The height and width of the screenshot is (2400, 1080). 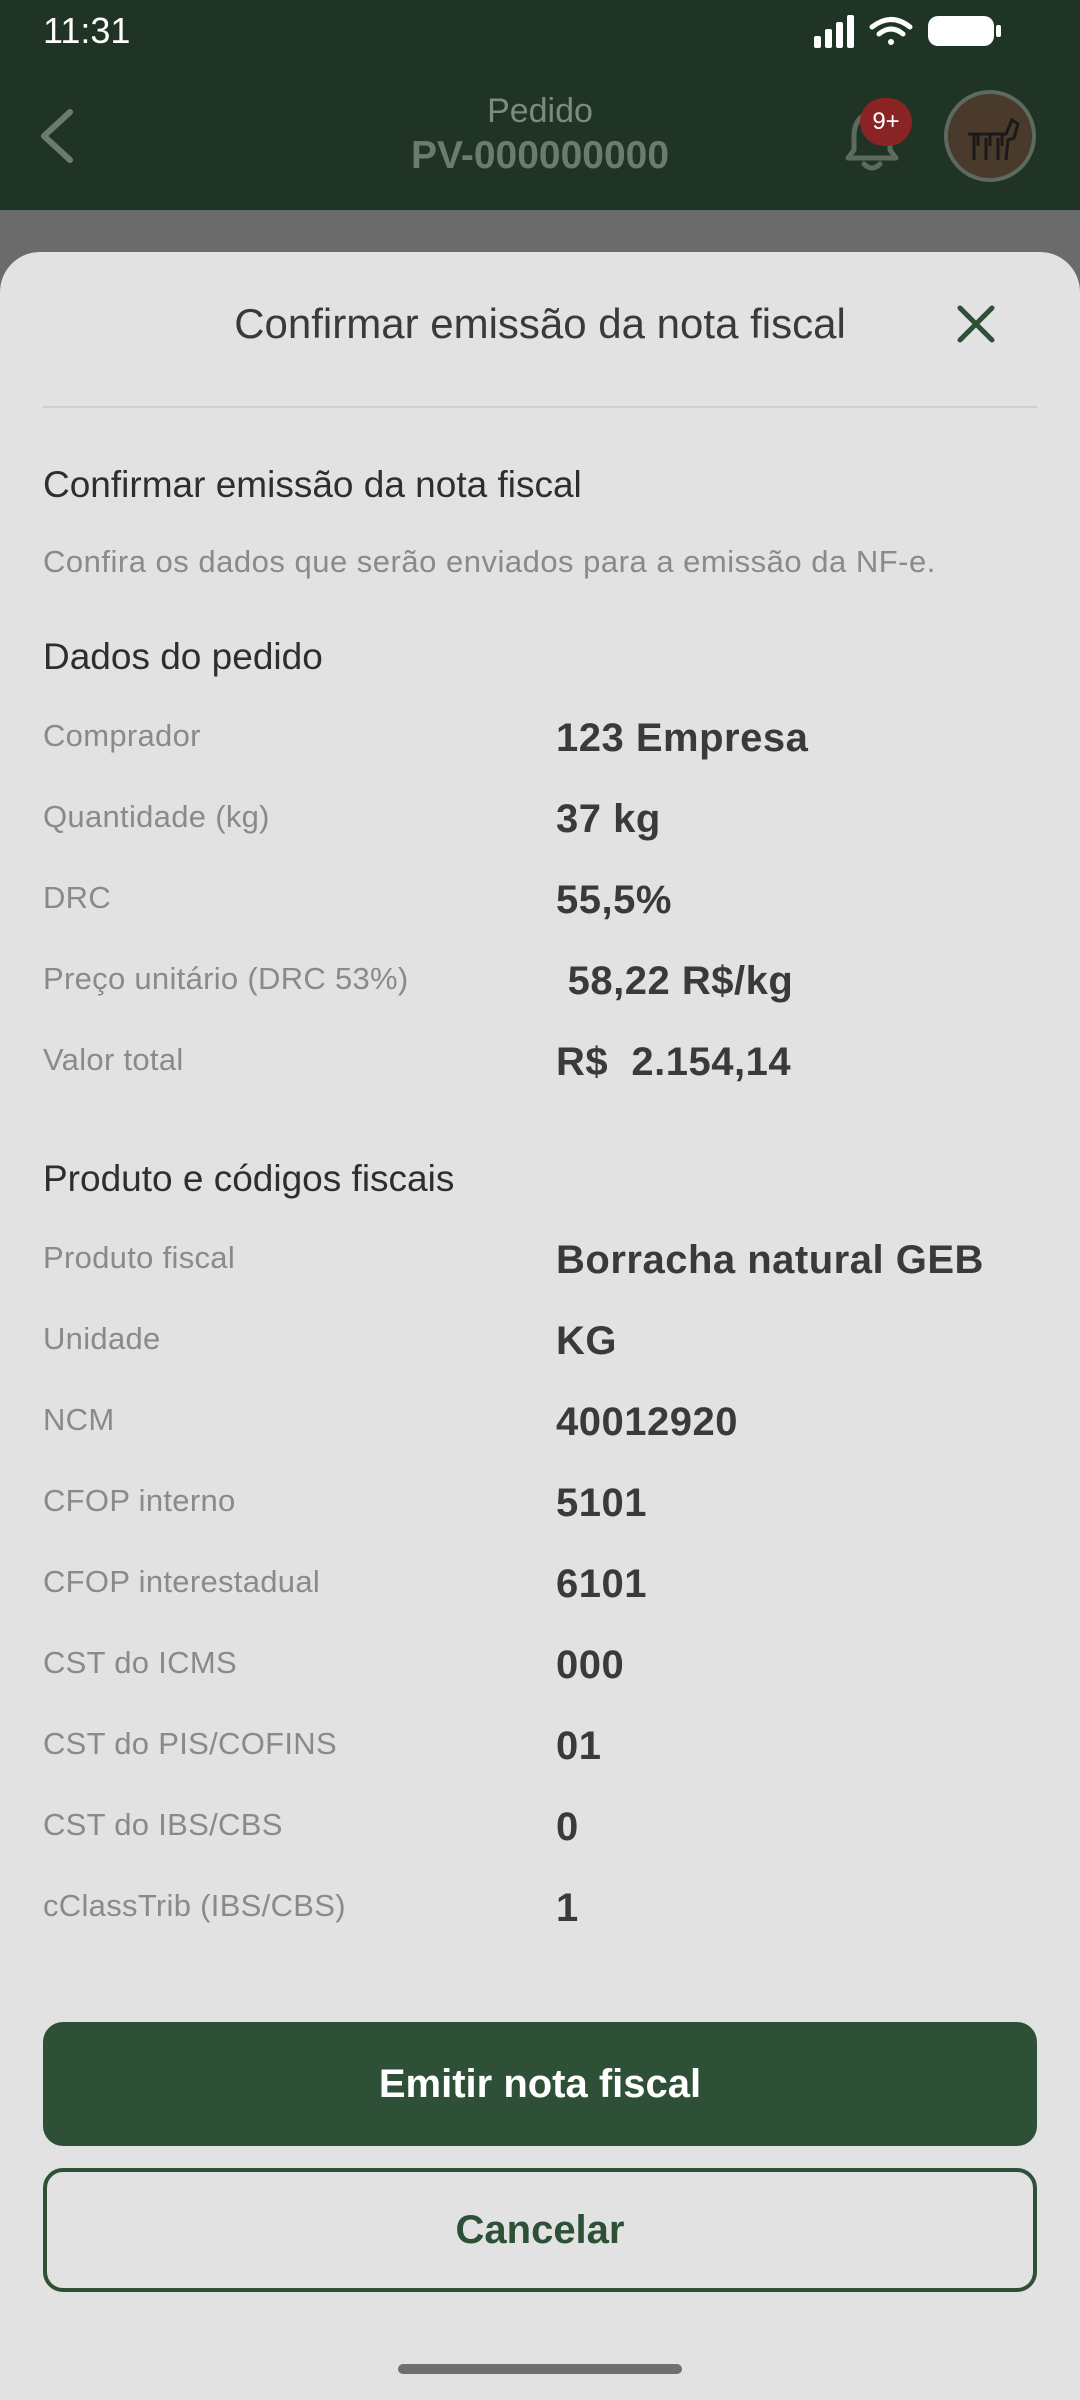 I want to click on total-value-label: Valor total, so click(x=113, y=1059).